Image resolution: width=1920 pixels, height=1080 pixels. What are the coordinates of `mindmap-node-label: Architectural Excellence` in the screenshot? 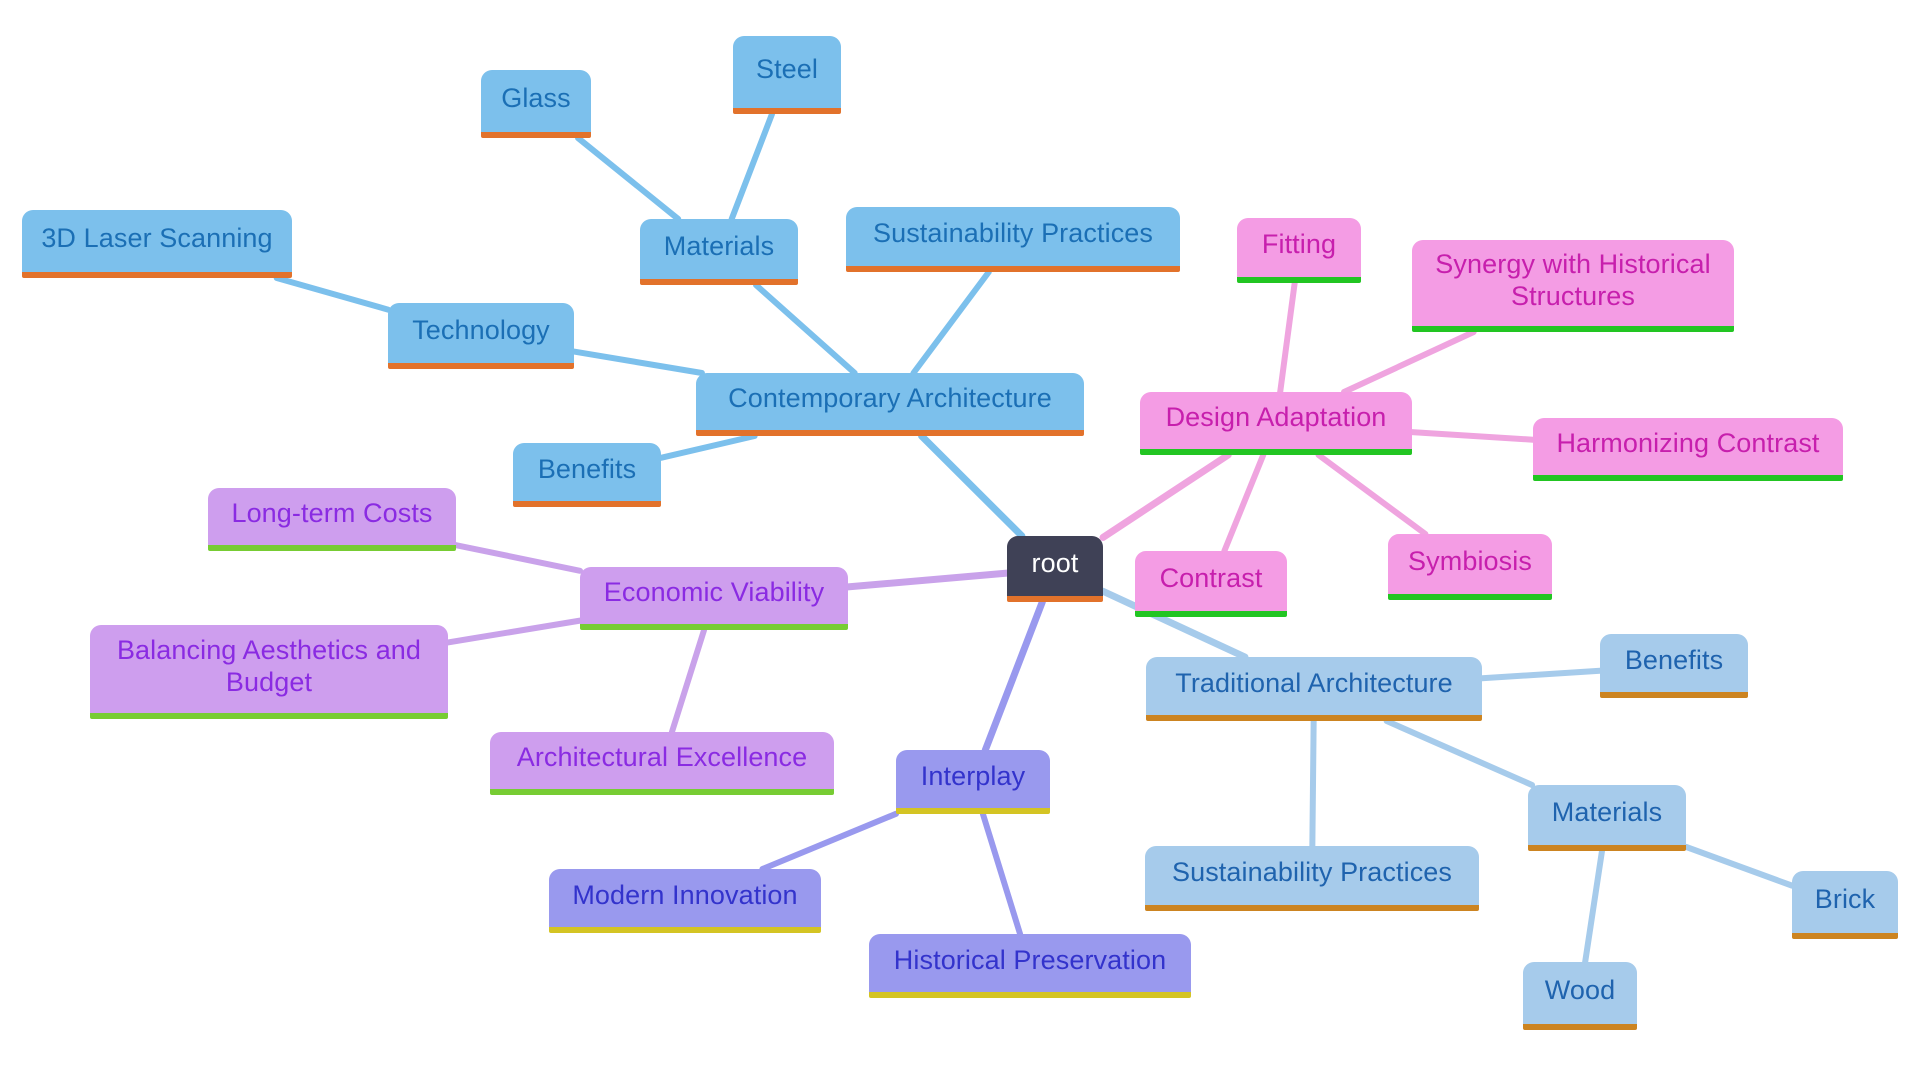 It's located at (662, 757).